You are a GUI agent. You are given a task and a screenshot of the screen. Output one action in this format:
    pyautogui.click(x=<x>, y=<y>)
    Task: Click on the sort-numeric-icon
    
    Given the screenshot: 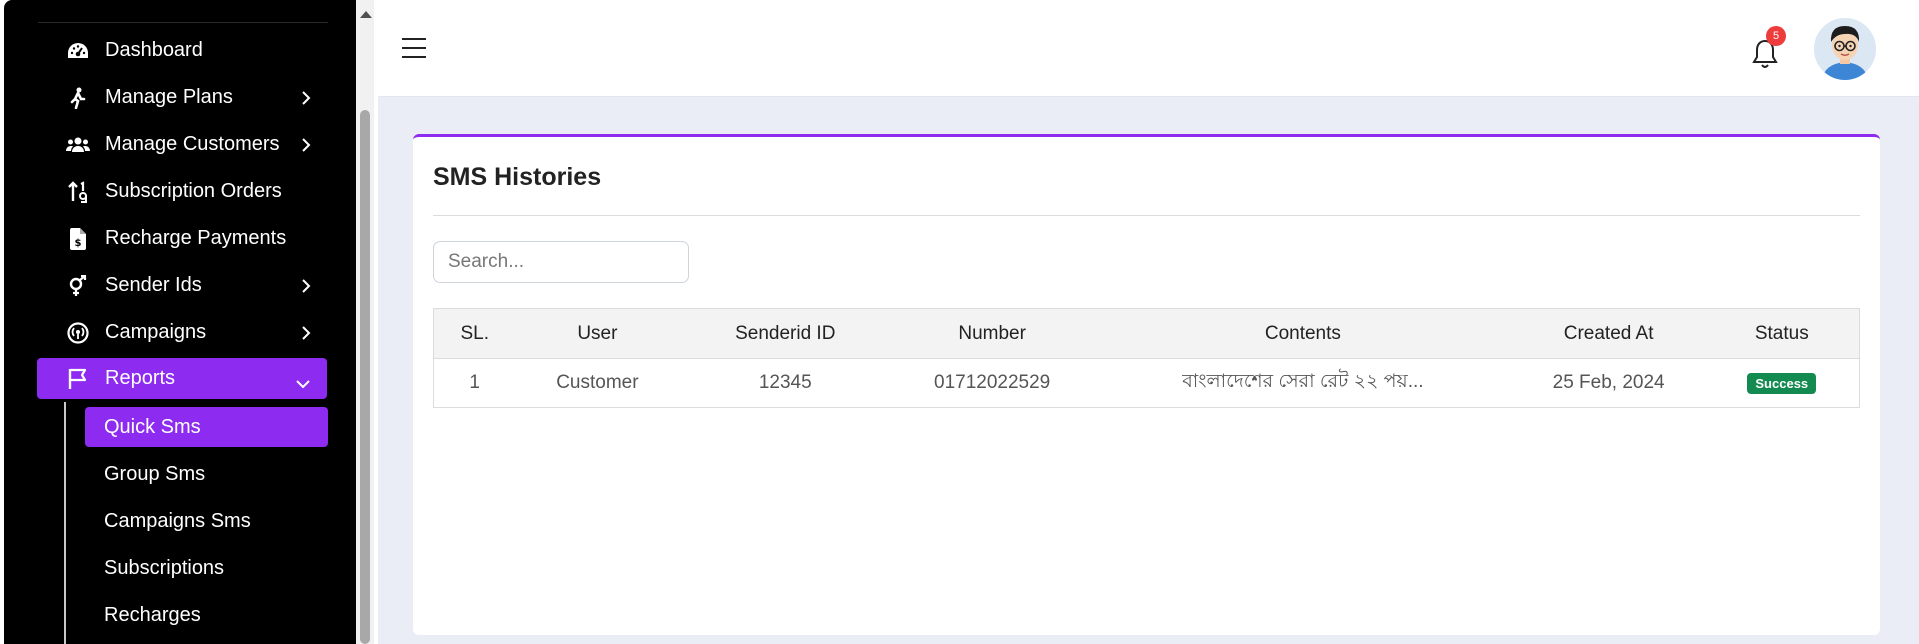 What is the action you would take?
    pyautogui.click(x=78, y=191)
    